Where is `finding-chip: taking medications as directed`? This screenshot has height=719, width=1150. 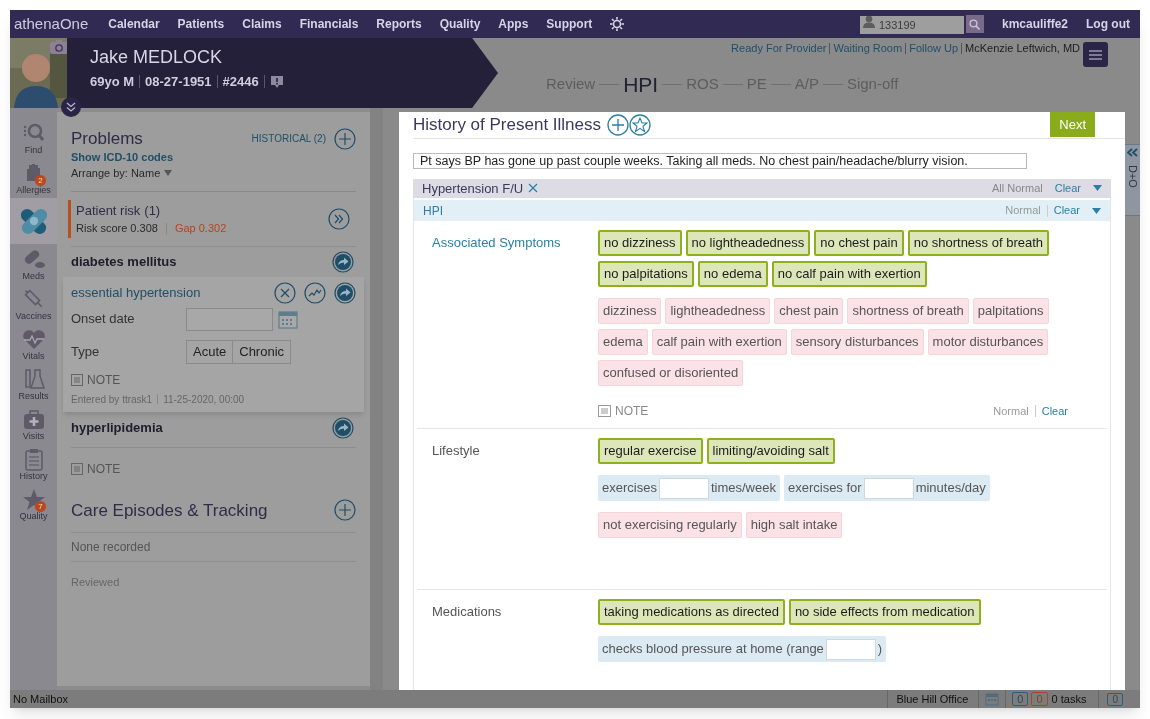
finding-chip: taking medications as directed is located at coordinates (691, 612).